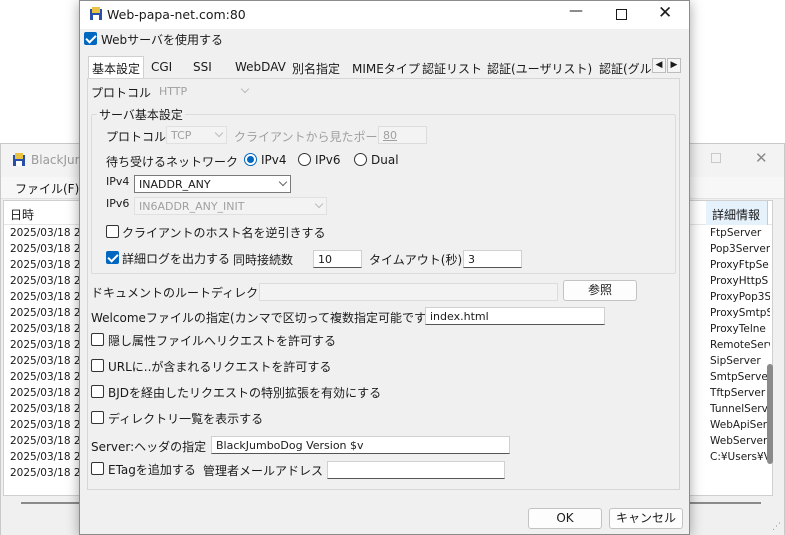  What do you see at coordinates (408, 292) in the screenshot?
I see `doc-root-input` at bounding box center [408, 292].